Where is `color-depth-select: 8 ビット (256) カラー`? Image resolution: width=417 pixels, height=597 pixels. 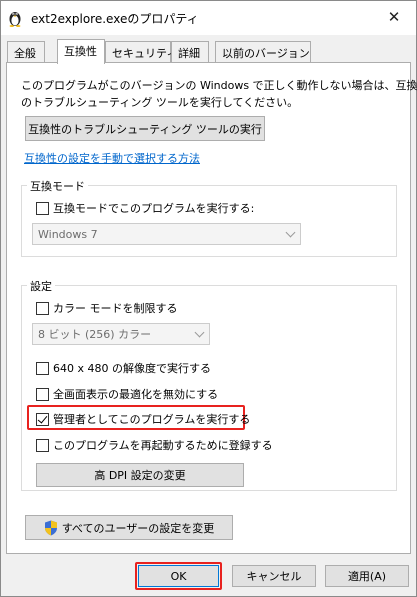 color-depth-select: 8 ビット (256) カラー is located at coordinates (121, 334).